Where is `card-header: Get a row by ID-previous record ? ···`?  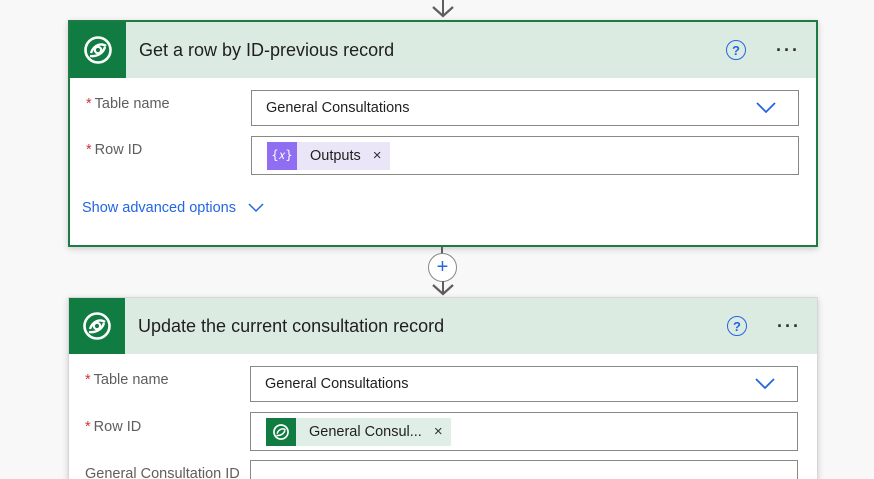 card-header: Get a row by ID-previous record ? ··· is located at coordinates (443, 50).